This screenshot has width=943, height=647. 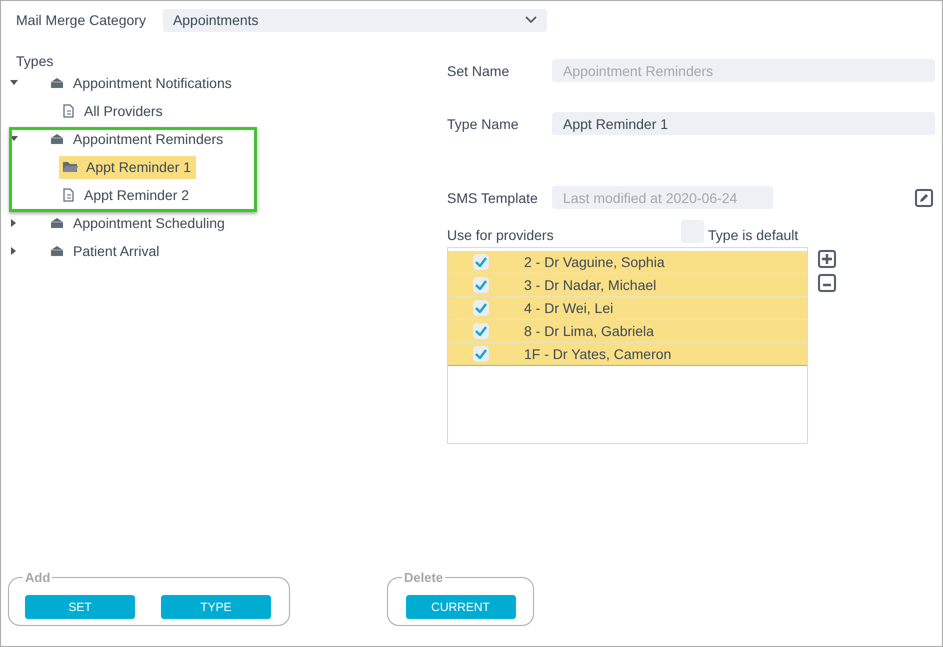 I want to click on field-label: SMS Template, so click(x=493, y=198).